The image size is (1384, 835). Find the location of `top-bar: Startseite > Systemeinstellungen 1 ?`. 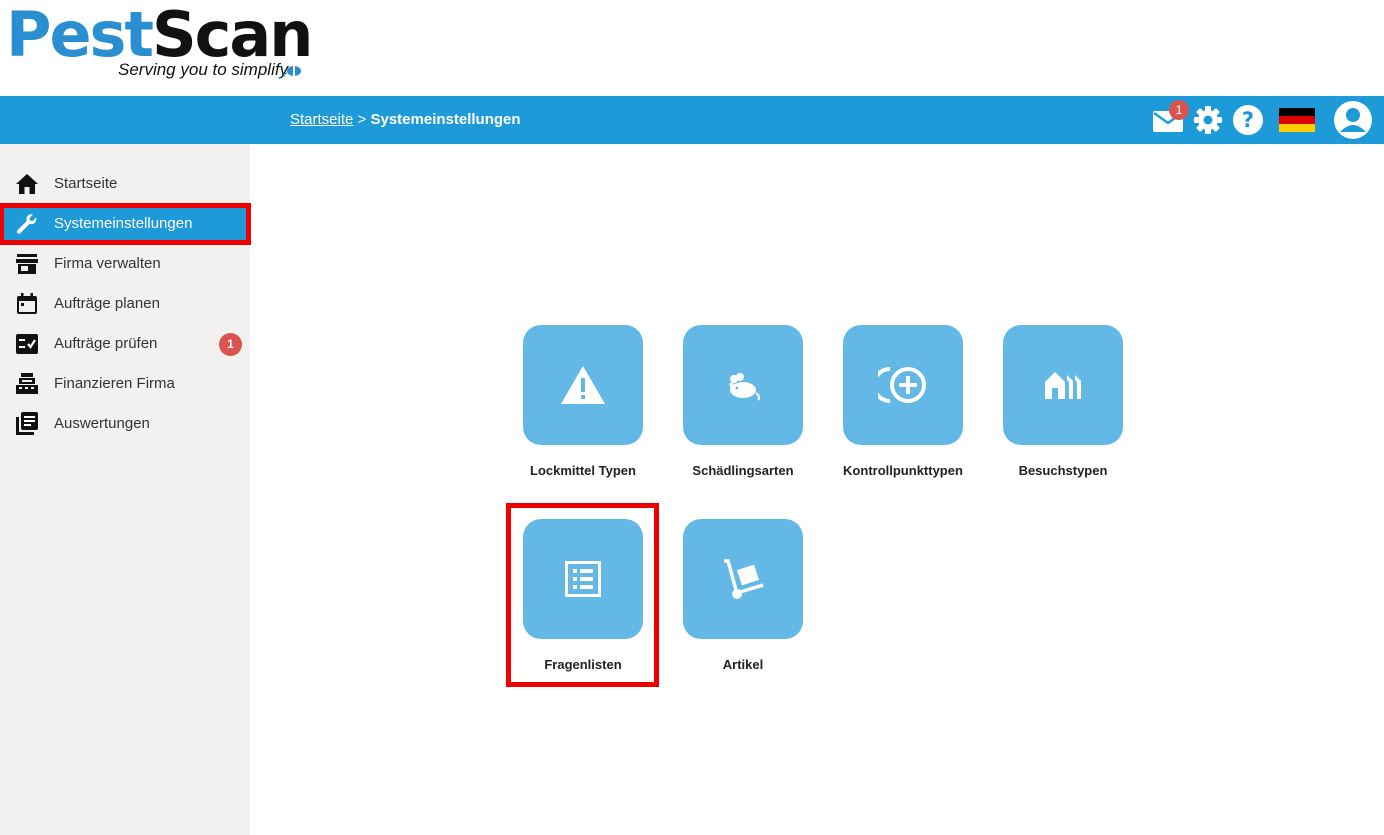

top-bar: Startseite > Systemeinstellungen 1 ? is located at coordinates (692, 120).